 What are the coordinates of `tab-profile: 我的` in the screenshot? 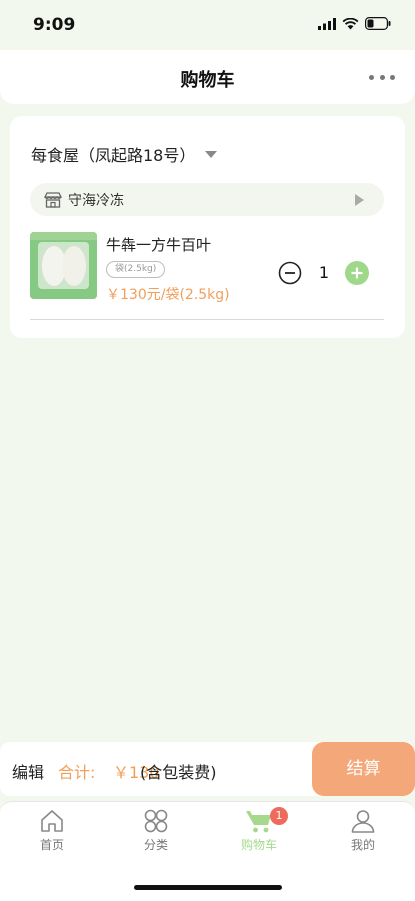 It's located at (363, 830).